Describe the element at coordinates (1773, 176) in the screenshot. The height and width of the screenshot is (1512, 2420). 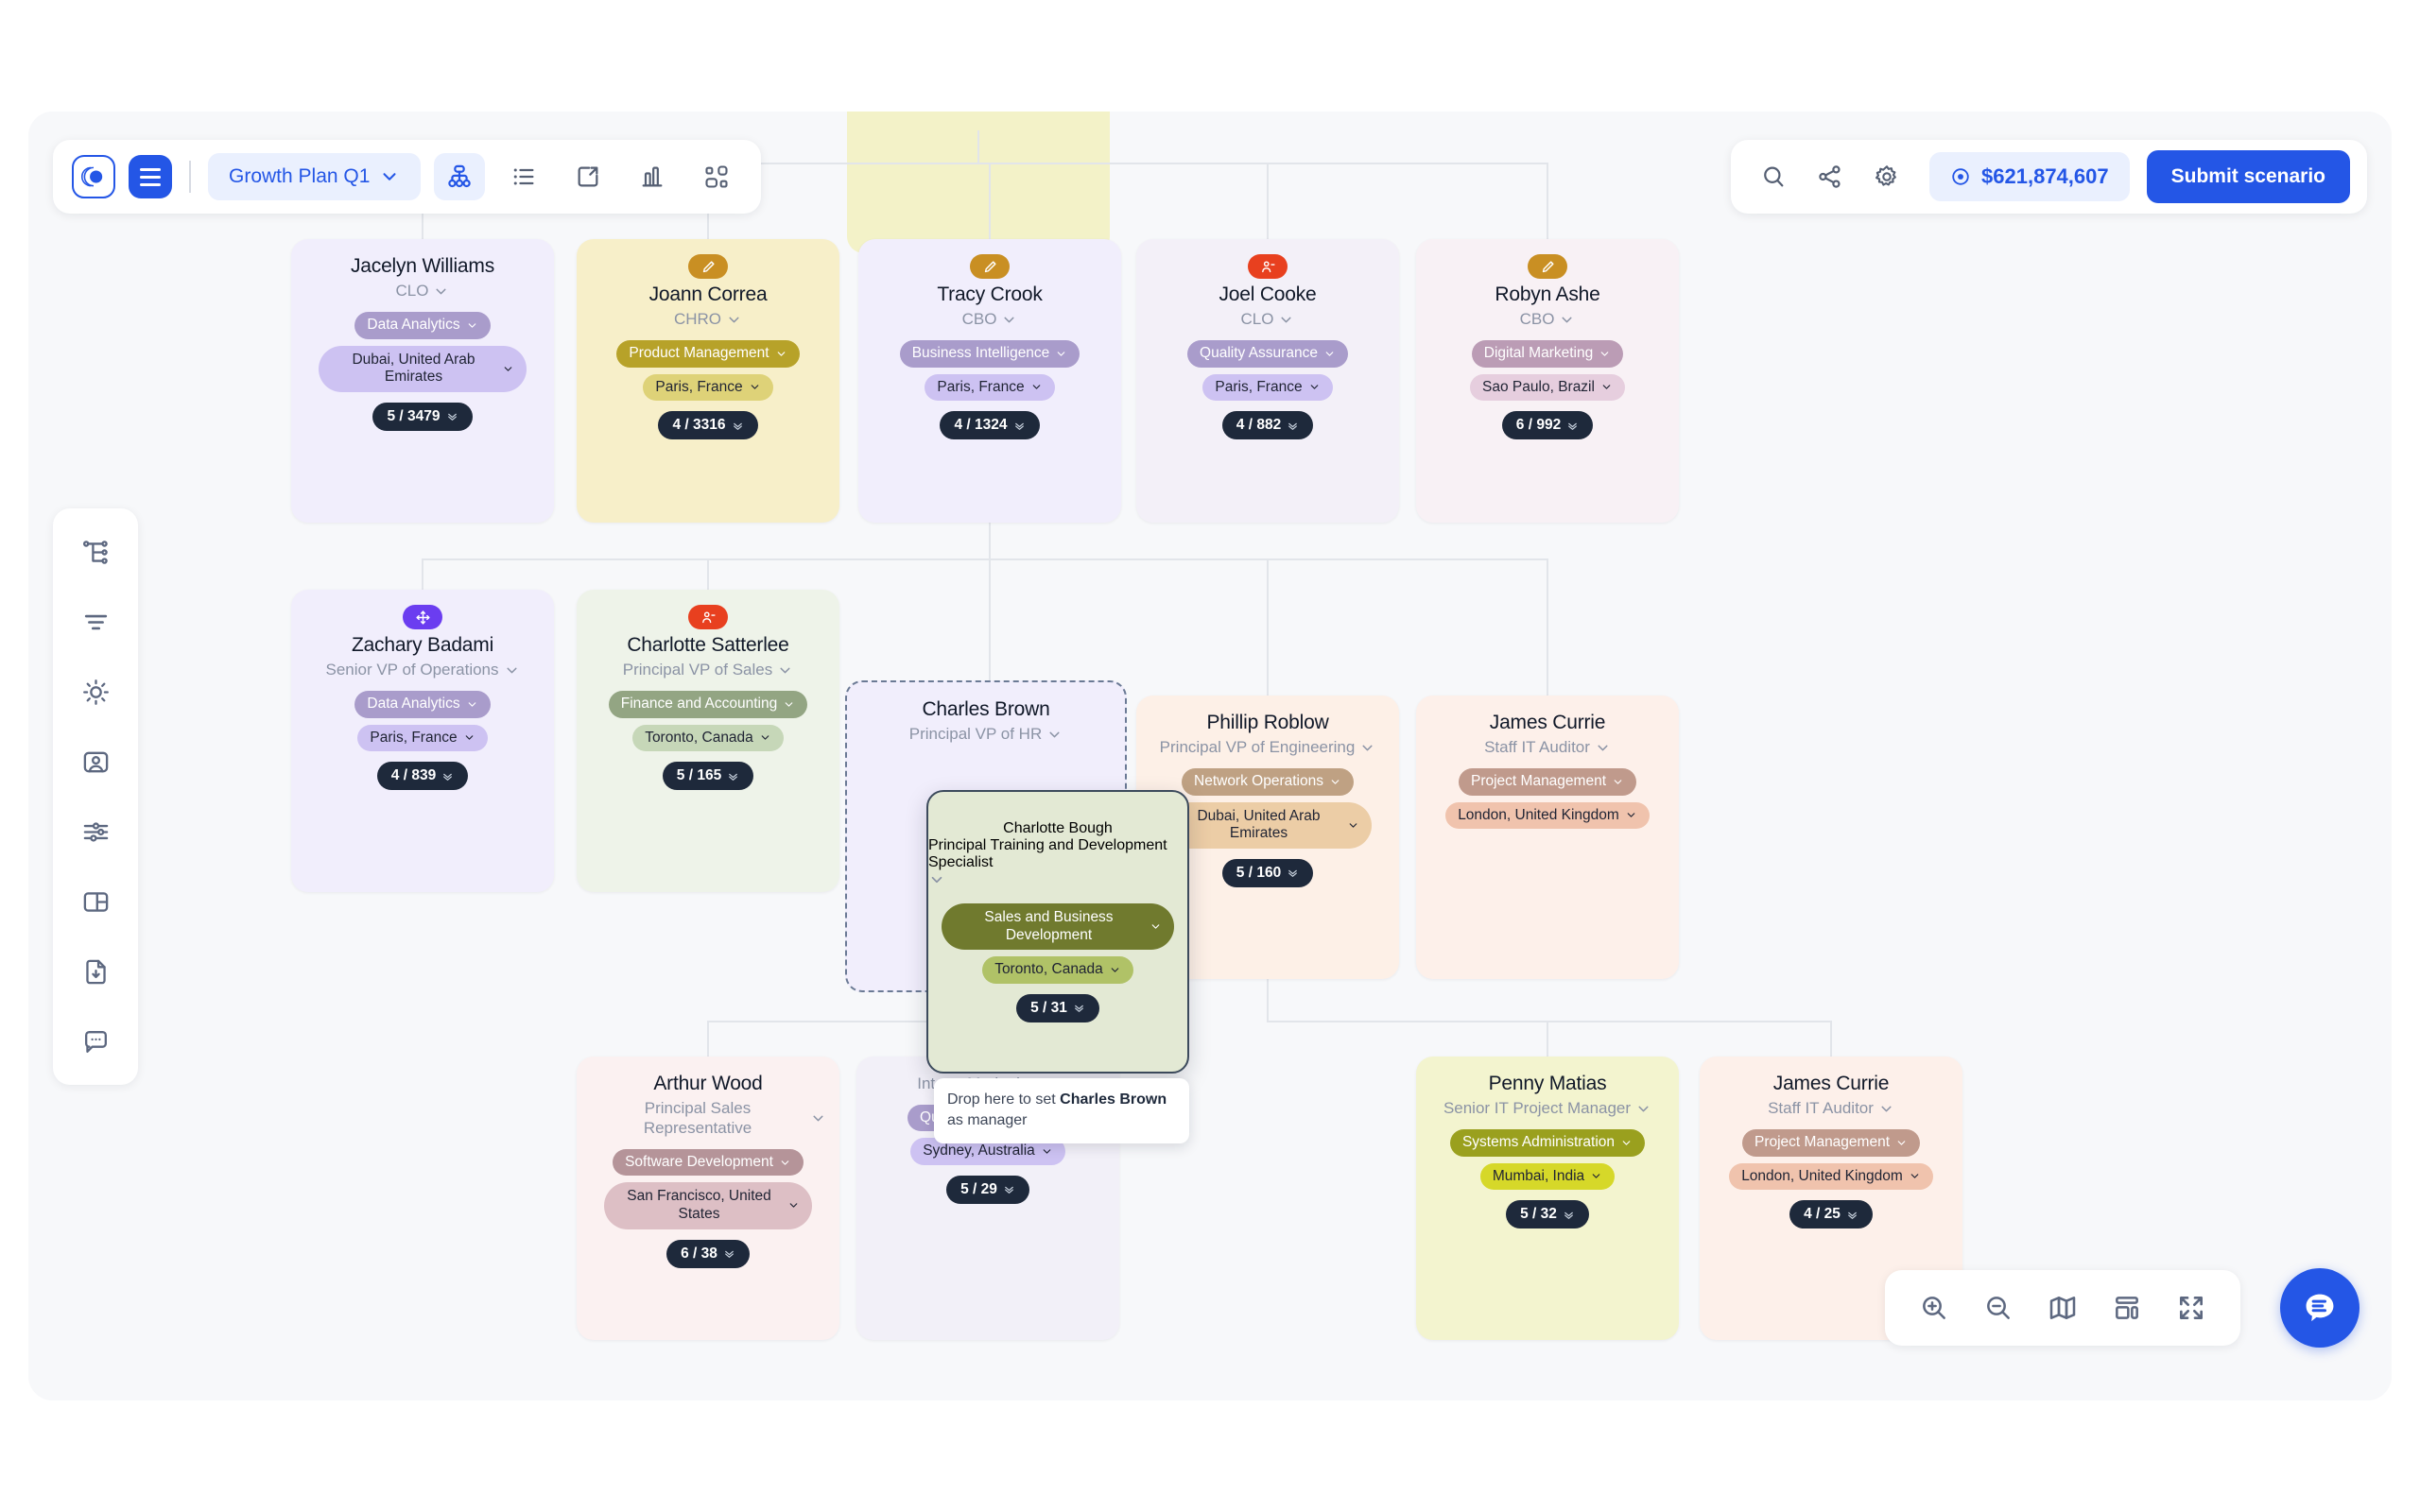
I see `search-button` at that location.